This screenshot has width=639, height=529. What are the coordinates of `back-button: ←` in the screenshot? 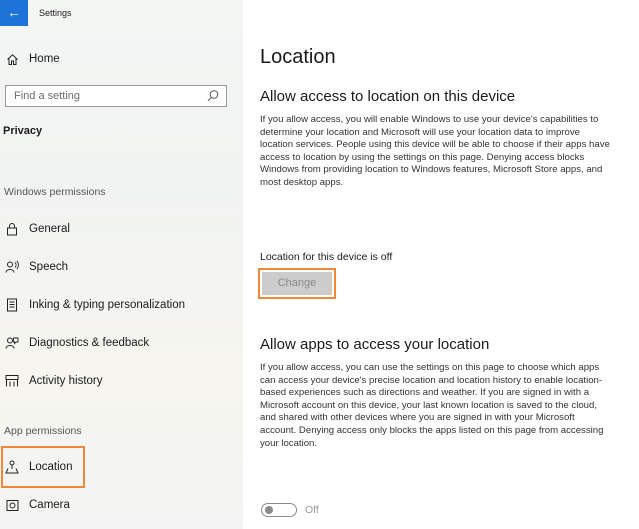 It's located at (14, 13).